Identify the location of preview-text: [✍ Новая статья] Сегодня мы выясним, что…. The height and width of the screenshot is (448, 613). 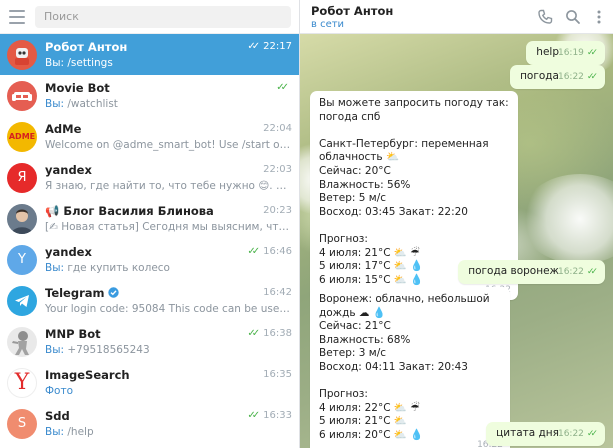
(168, 226).